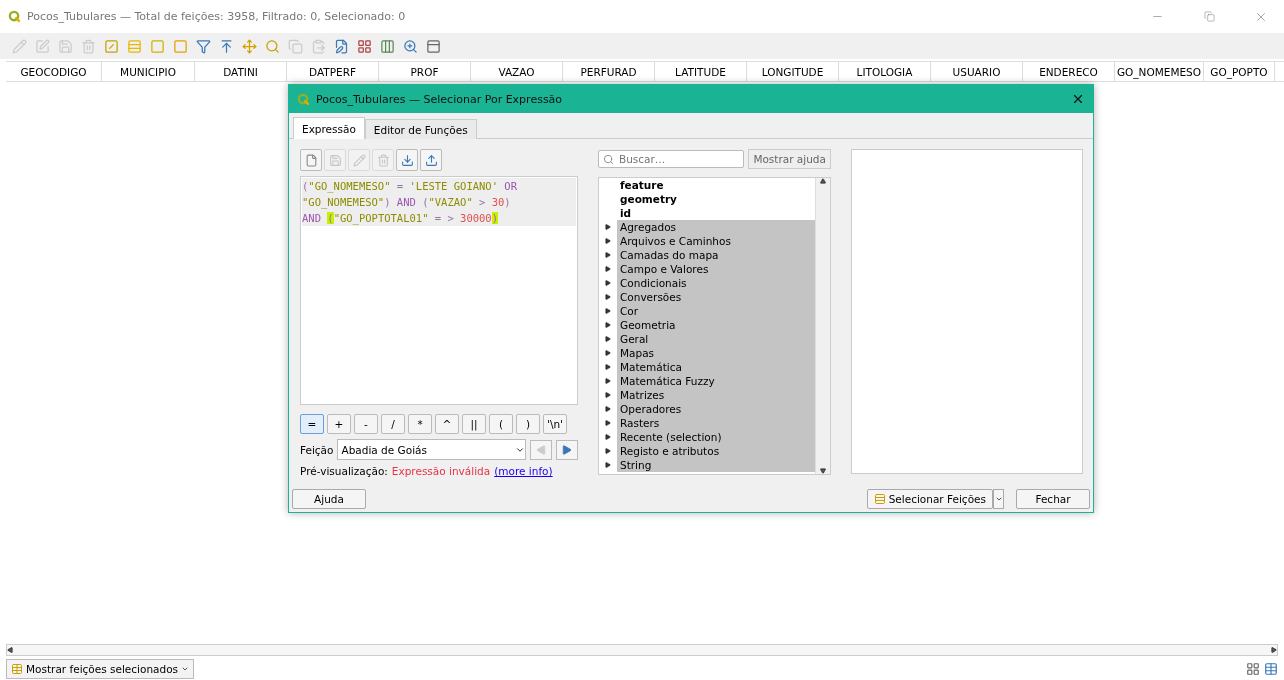 This screenshot has width=1284, height=680. What do you see at coordinates (1274, 650) in the screenshot?
I see `scroll-right-icon` at bounding box center [1274, 650].